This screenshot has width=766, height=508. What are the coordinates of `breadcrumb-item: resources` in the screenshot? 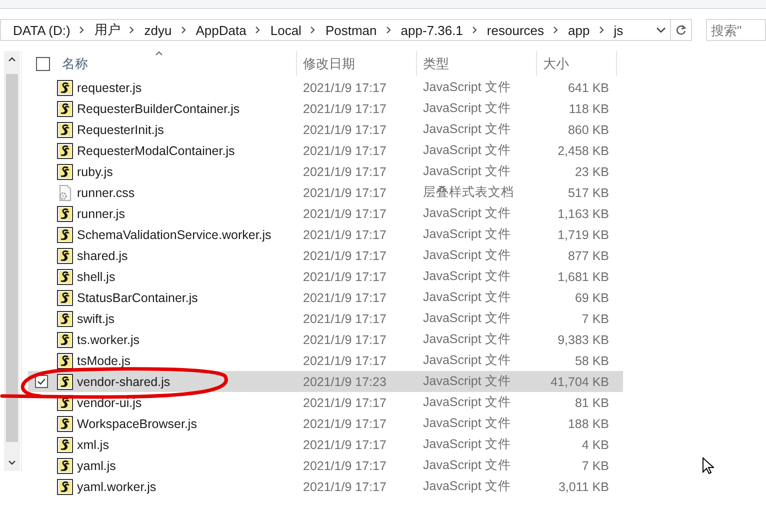 It's located at (515, 30).